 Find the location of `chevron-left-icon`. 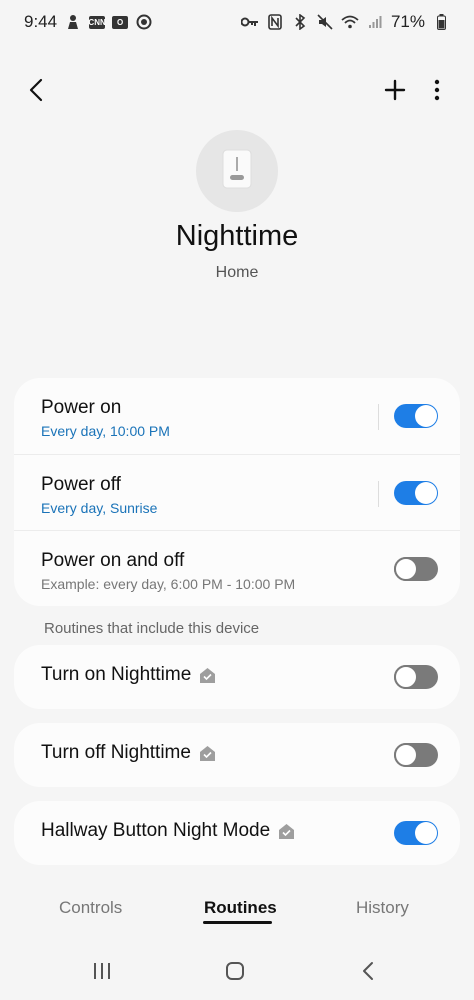

chevron-left-icon is located at coordinates (36, 92).